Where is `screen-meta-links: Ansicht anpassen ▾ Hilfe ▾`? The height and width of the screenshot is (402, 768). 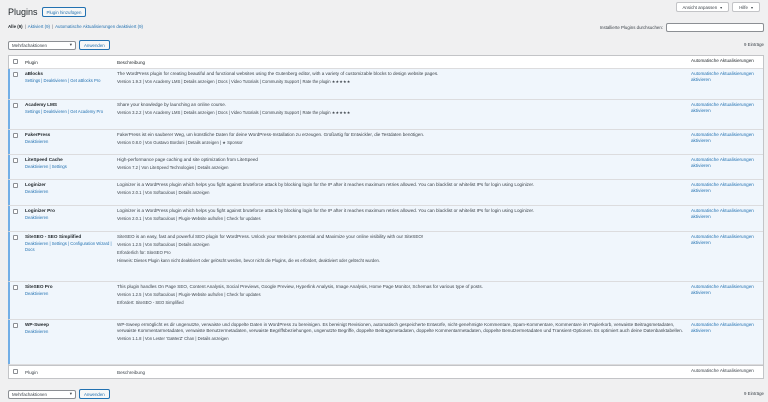 screen-meta-links: Ansicht anpassen ▾ Hilfe ▾ is located at coordinates (717, 7).